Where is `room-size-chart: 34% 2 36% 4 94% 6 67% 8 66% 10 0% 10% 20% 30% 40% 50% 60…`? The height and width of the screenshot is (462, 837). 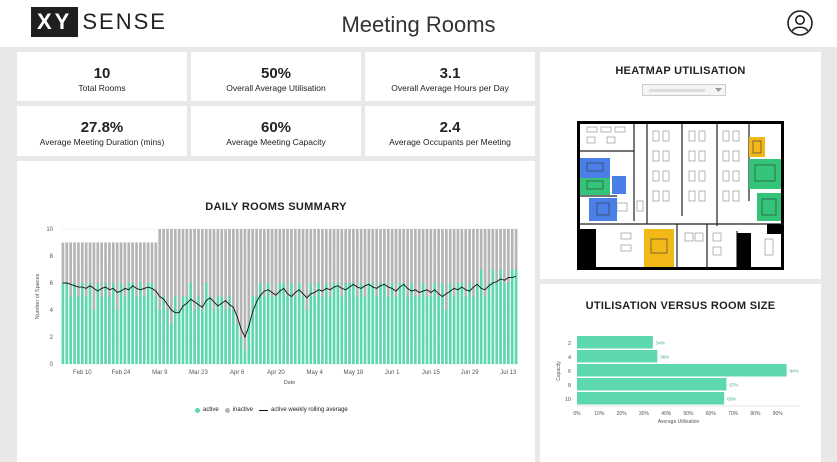 room-size-chart: 34% 2 36% 4 94% 6 67% 8 66% 10 0% 10% 20% 30% 40% 50% 60… is located at coordinates (680, 373).